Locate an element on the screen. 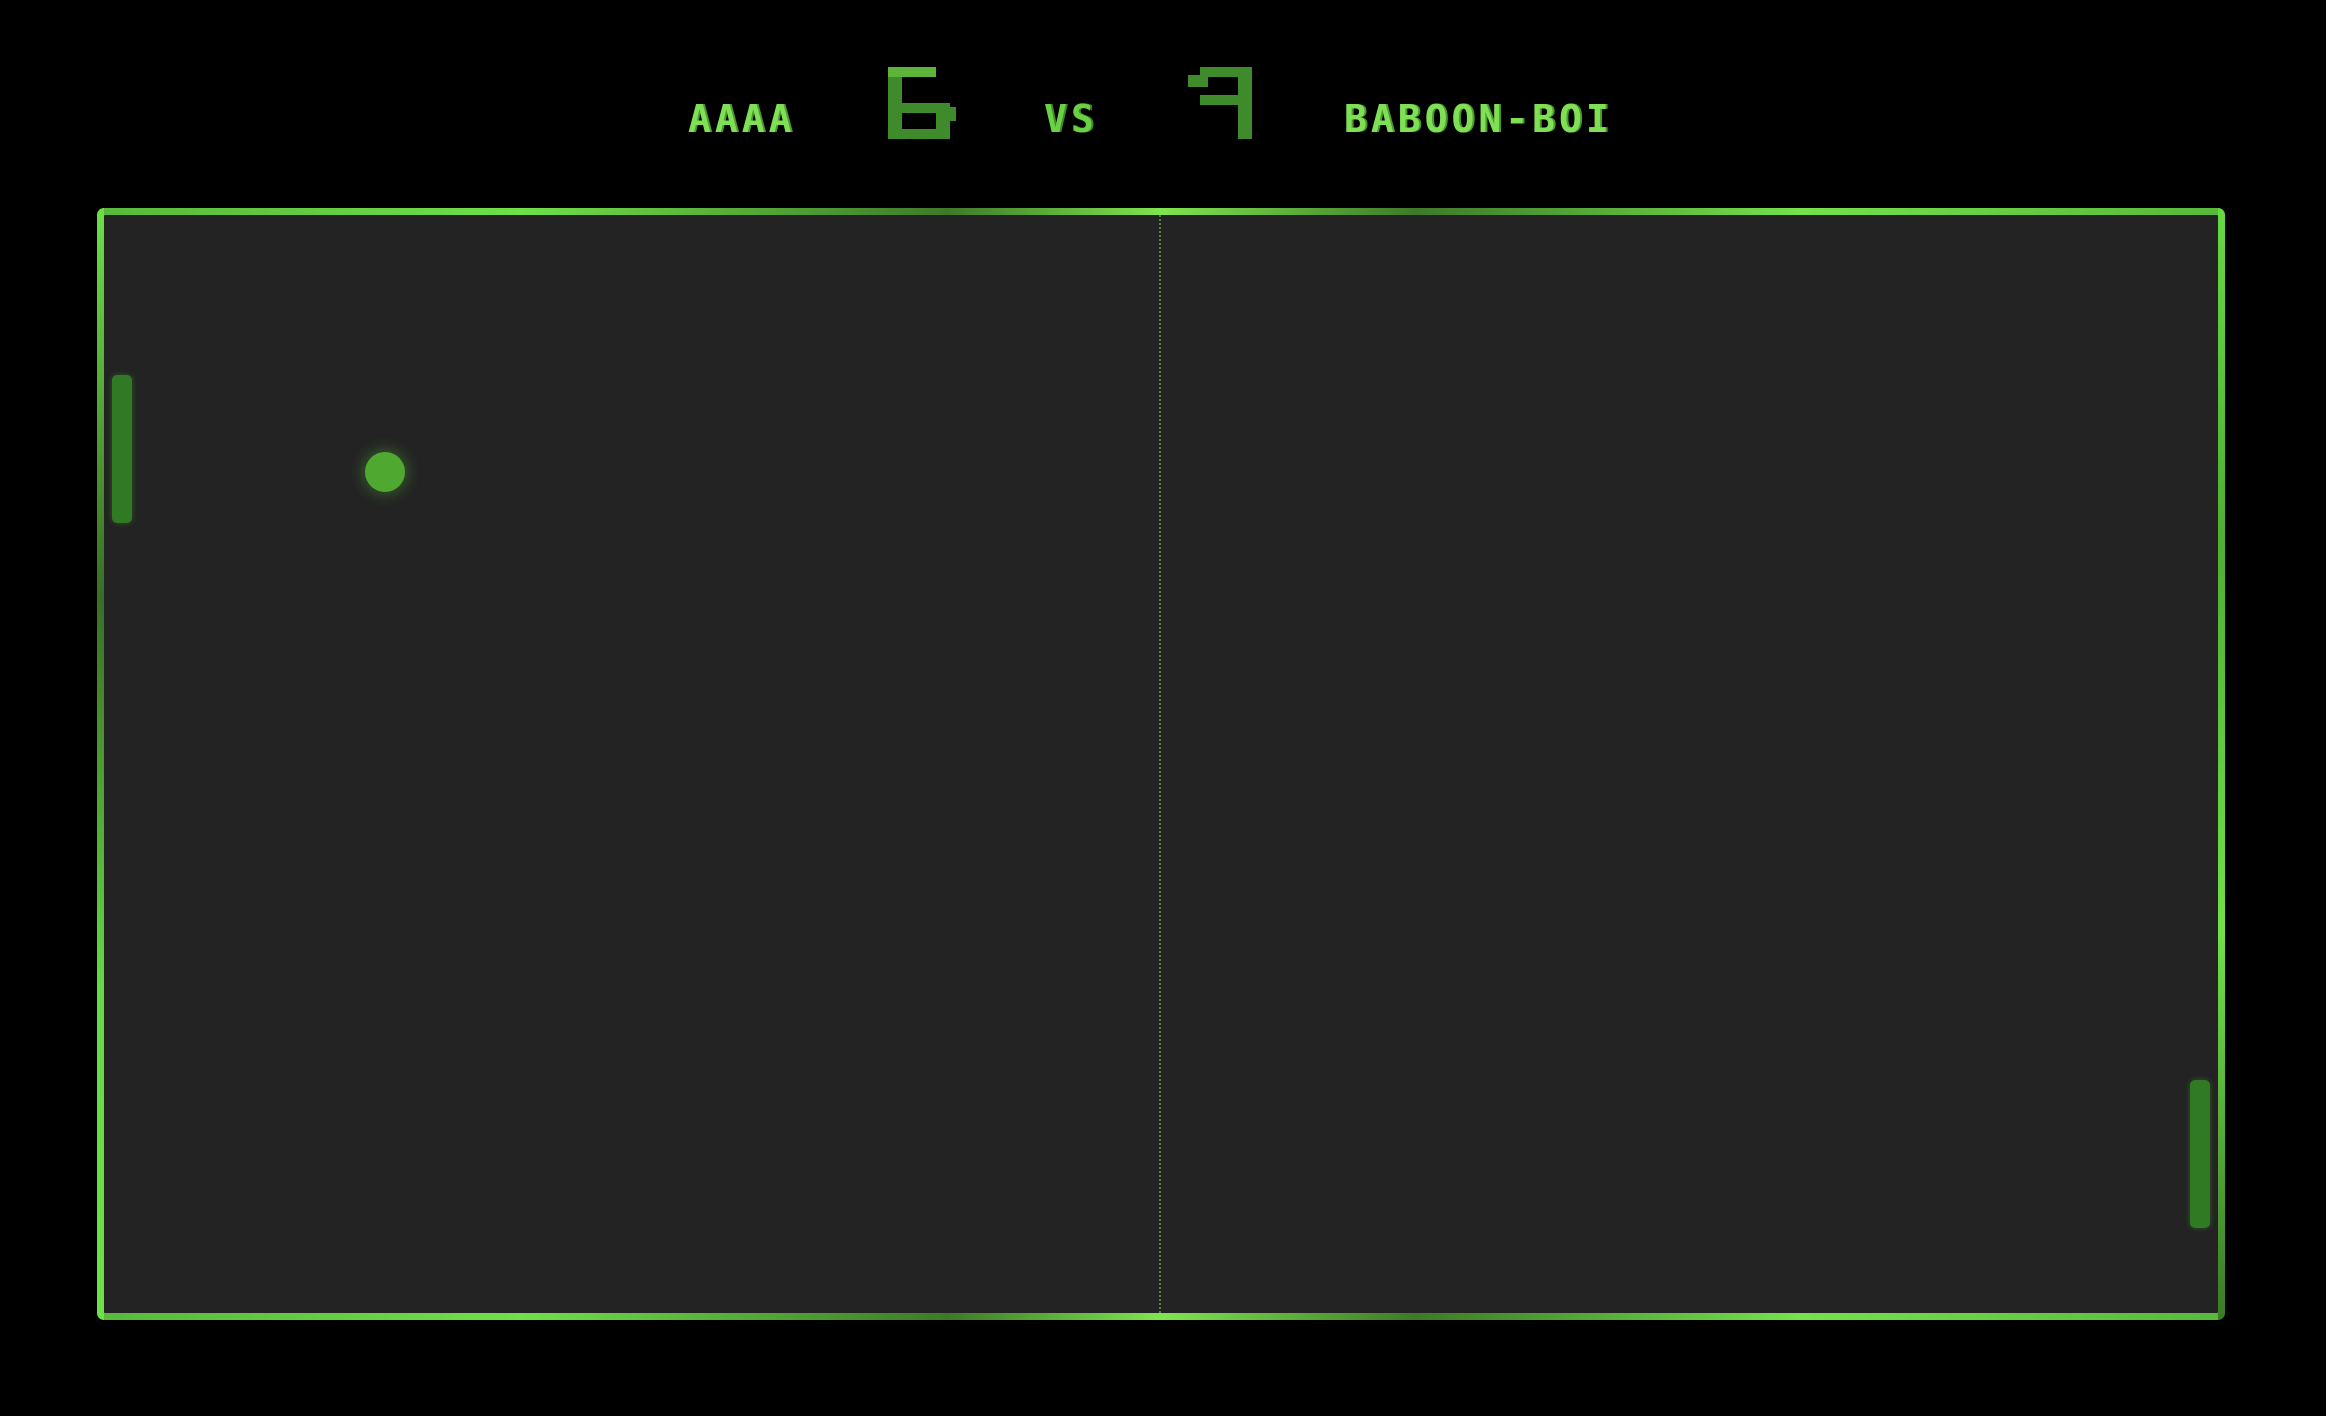 The height and width of the screenshot is (1416, 2326). center-net-line is located at coordinates (1160, 764).